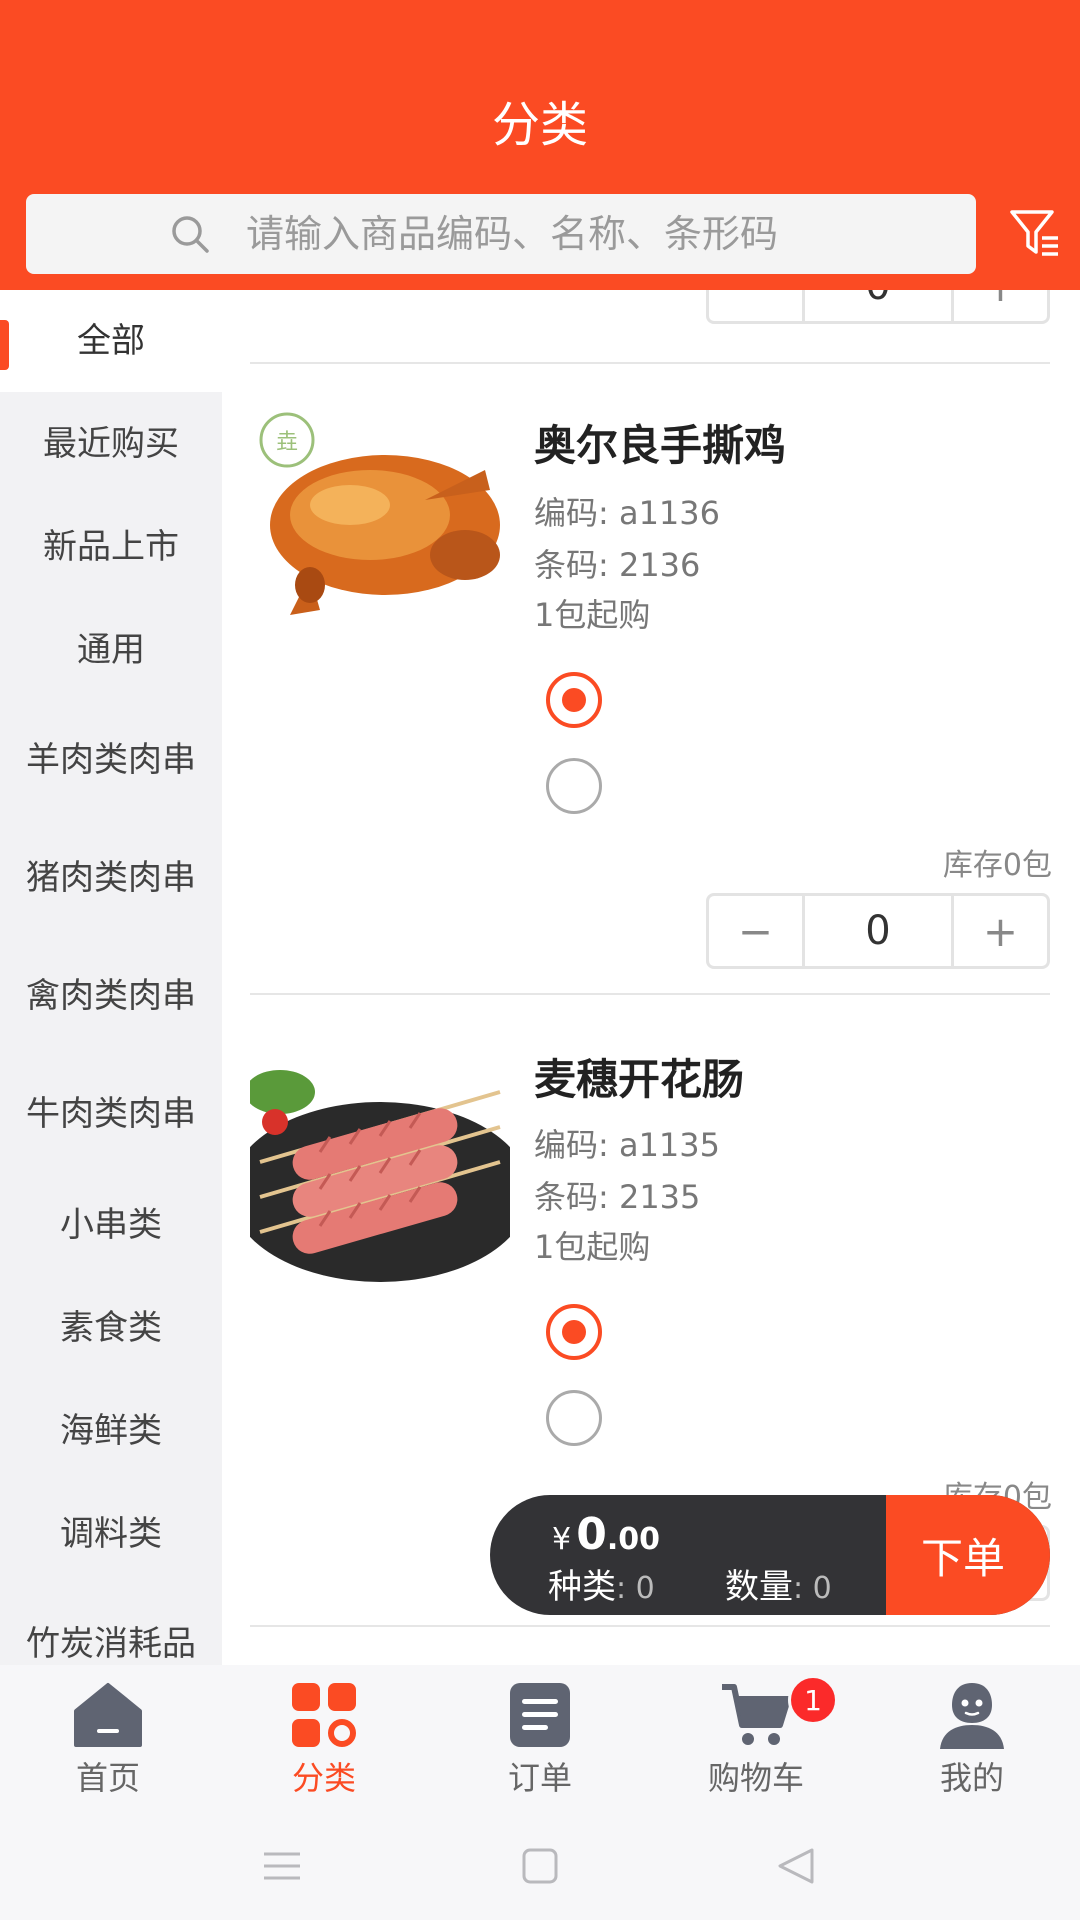 The image size is (1080, 1920). I want to click on active-indicator, so click(4, 345).